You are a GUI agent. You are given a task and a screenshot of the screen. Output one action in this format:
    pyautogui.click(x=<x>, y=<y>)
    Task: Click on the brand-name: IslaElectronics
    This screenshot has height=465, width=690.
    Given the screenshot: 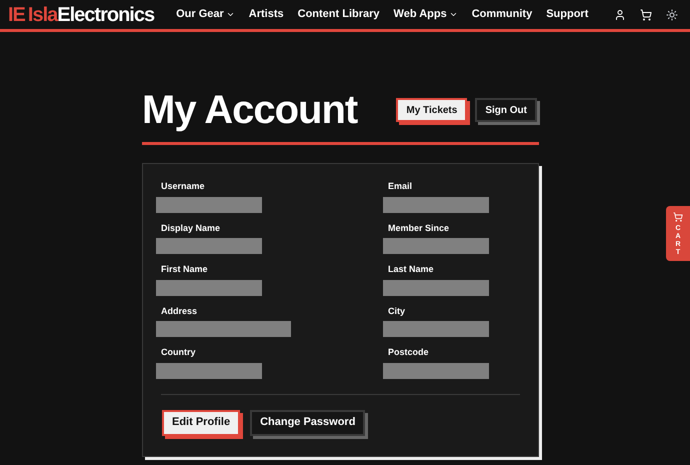 What is the action you would take?
    pyautogui.click(x=91, y=14)
    